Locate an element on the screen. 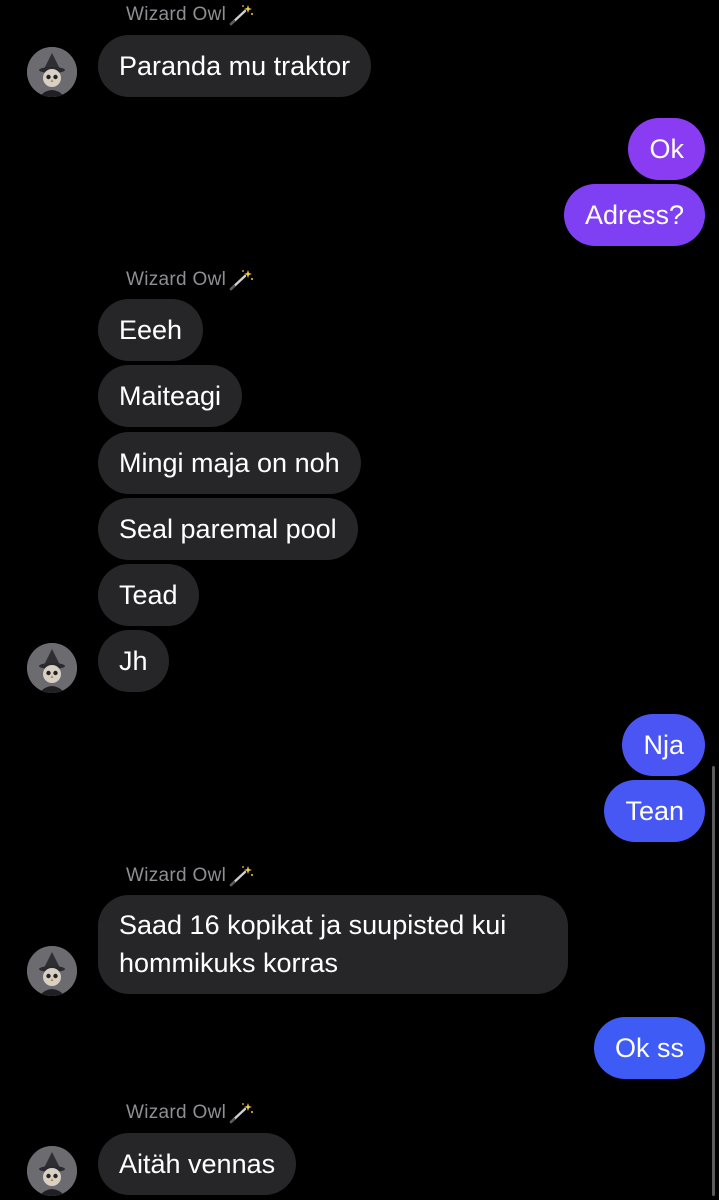 The height and width of the screenshot is (1200, 719). received-message: Seal paremal pool is located at coordinates (228, 529).